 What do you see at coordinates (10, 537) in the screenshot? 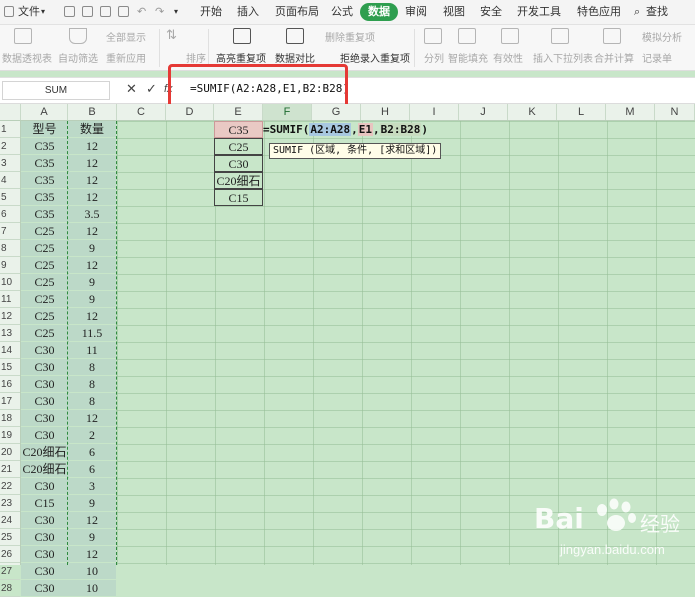
I see `row-header: 25` at bounding box center [10, 537].